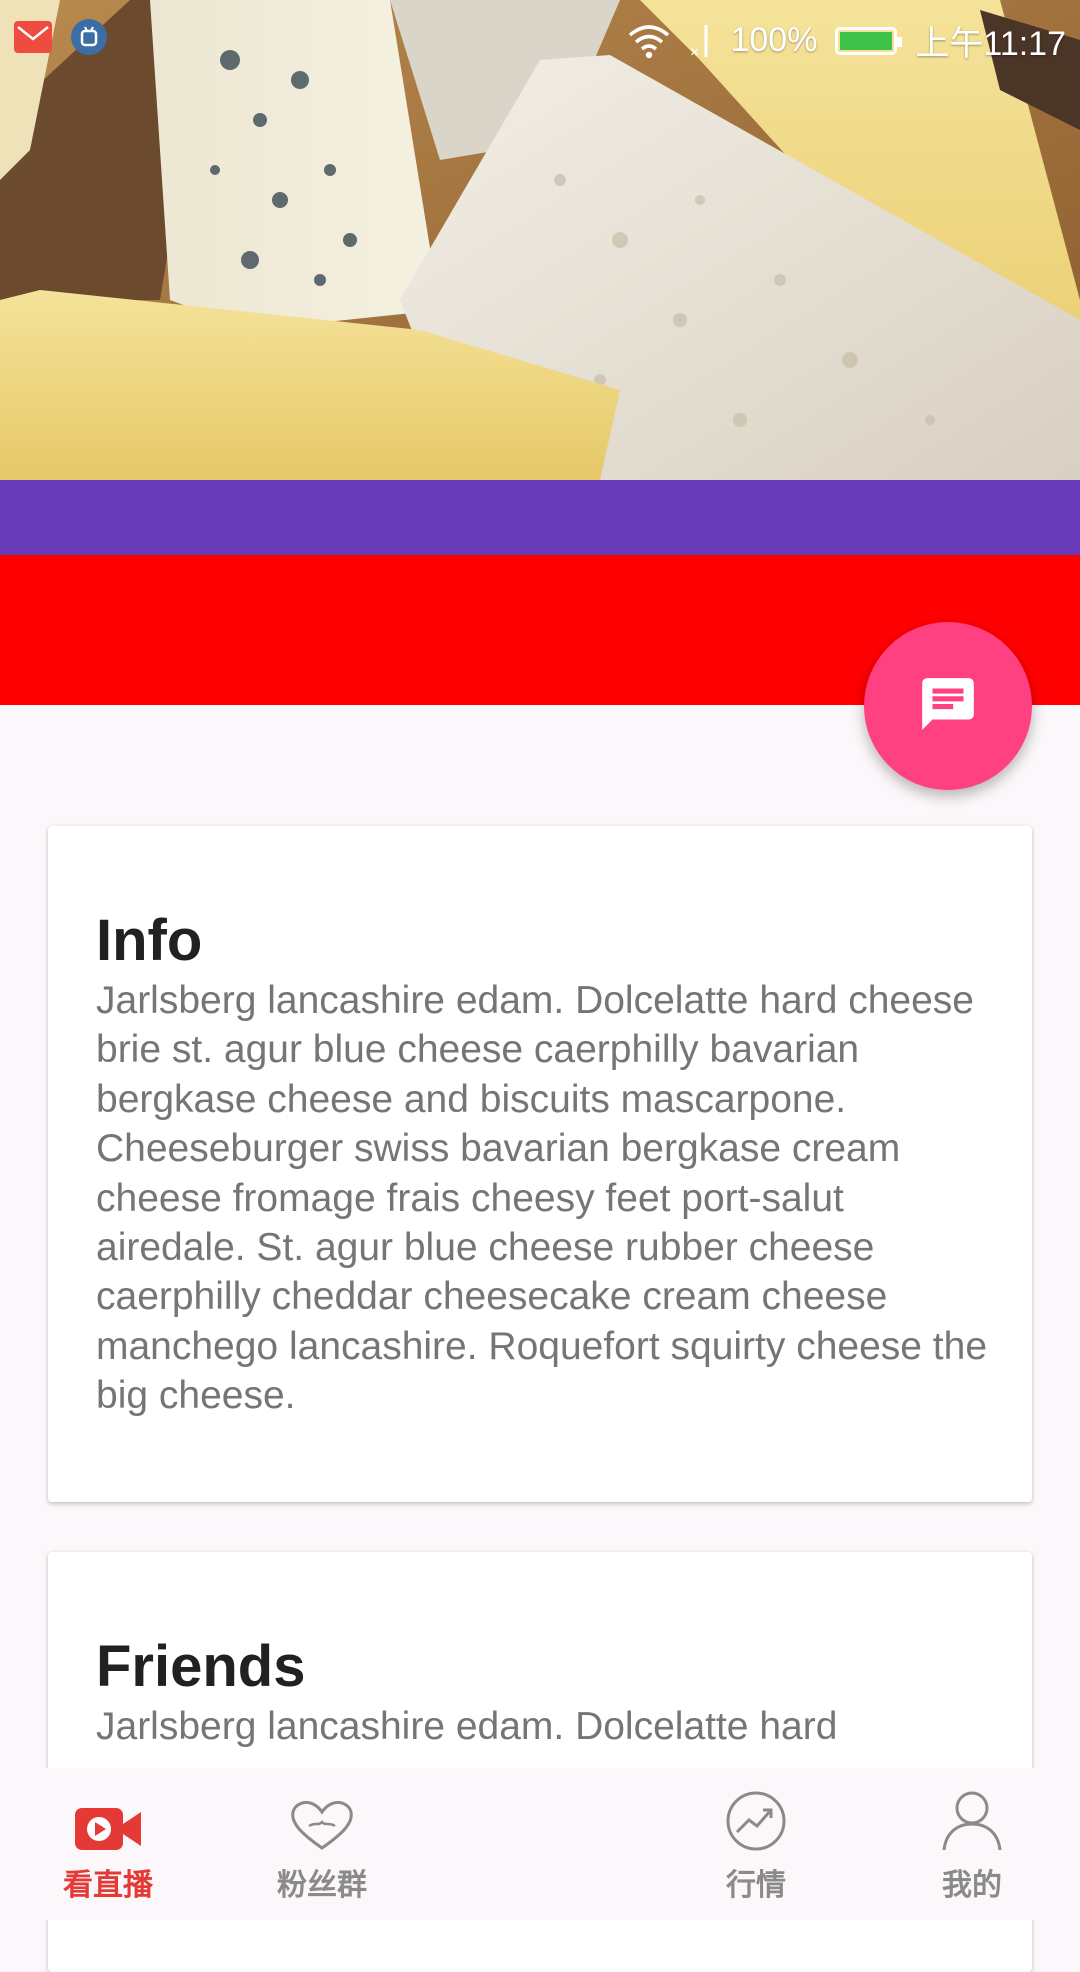 Image resolution: width=1080 pixels, height=1972 pixels. I want to click on heart-icon, so click(322, 1817).